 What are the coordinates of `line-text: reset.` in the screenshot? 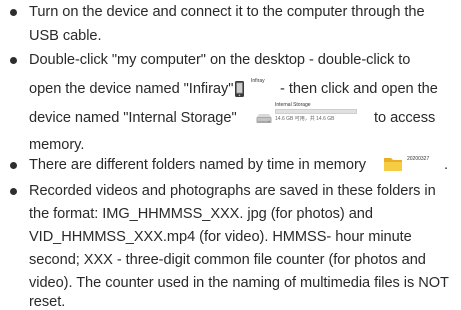 It's located at (47, 302).